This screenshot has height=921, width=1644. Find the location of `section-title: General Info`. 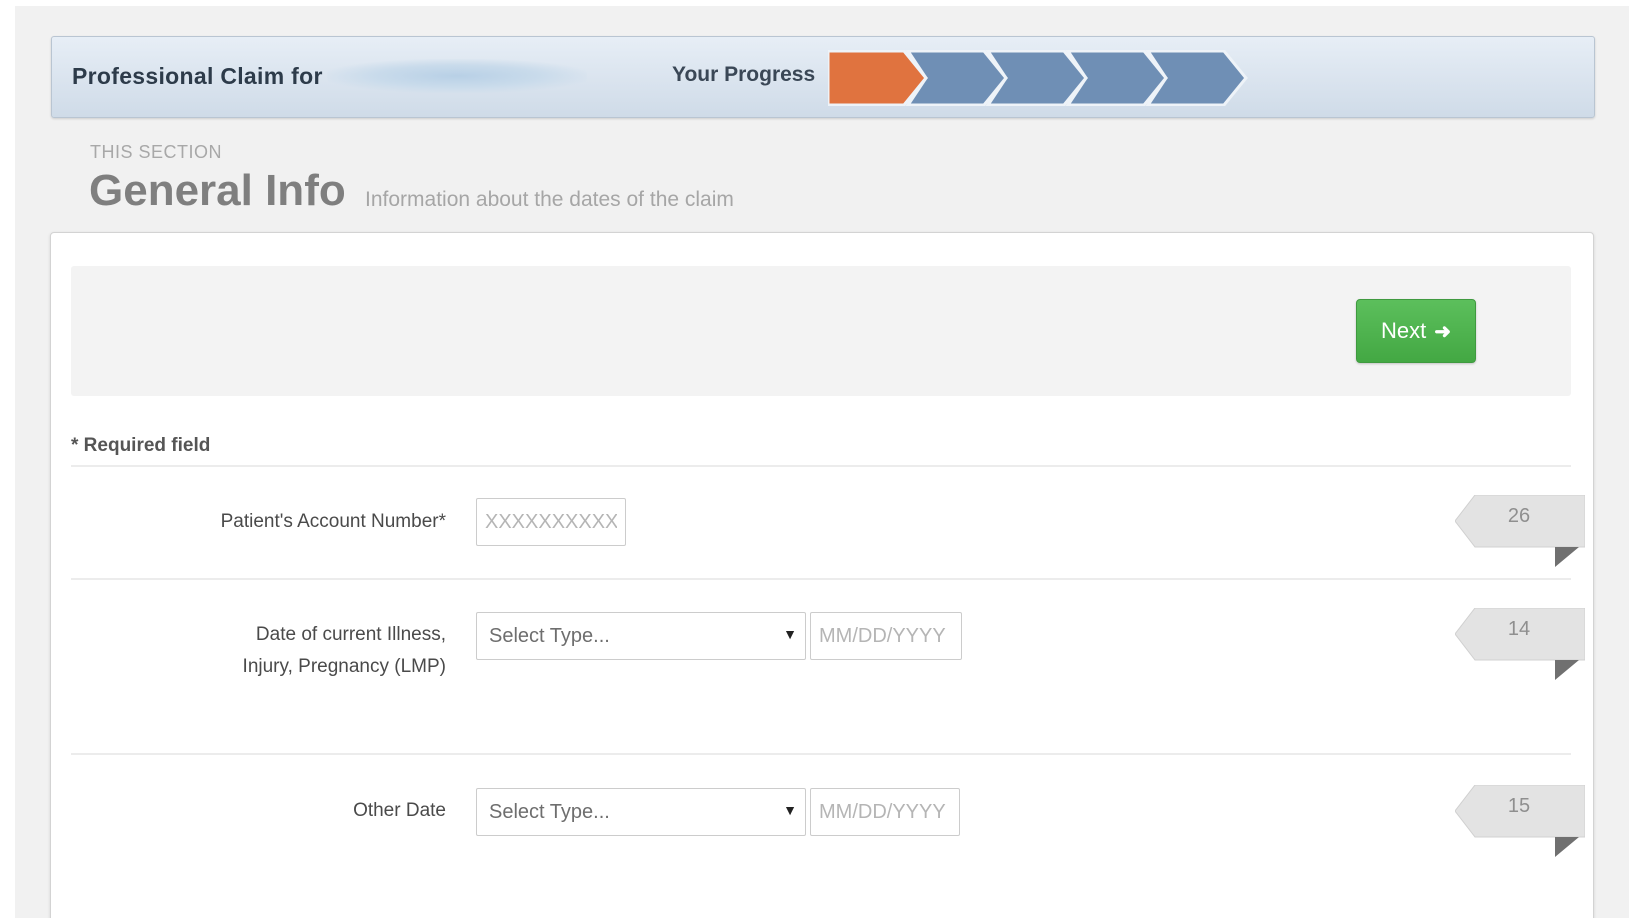

section-title: General Info is located at coordinates (217, 190).